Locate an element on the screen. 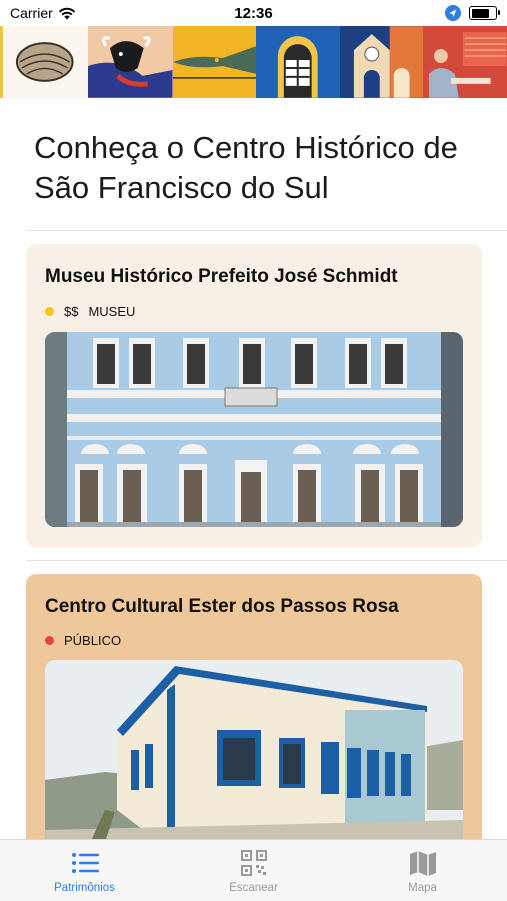  bull-illustration is located at coordinates (130, 62).